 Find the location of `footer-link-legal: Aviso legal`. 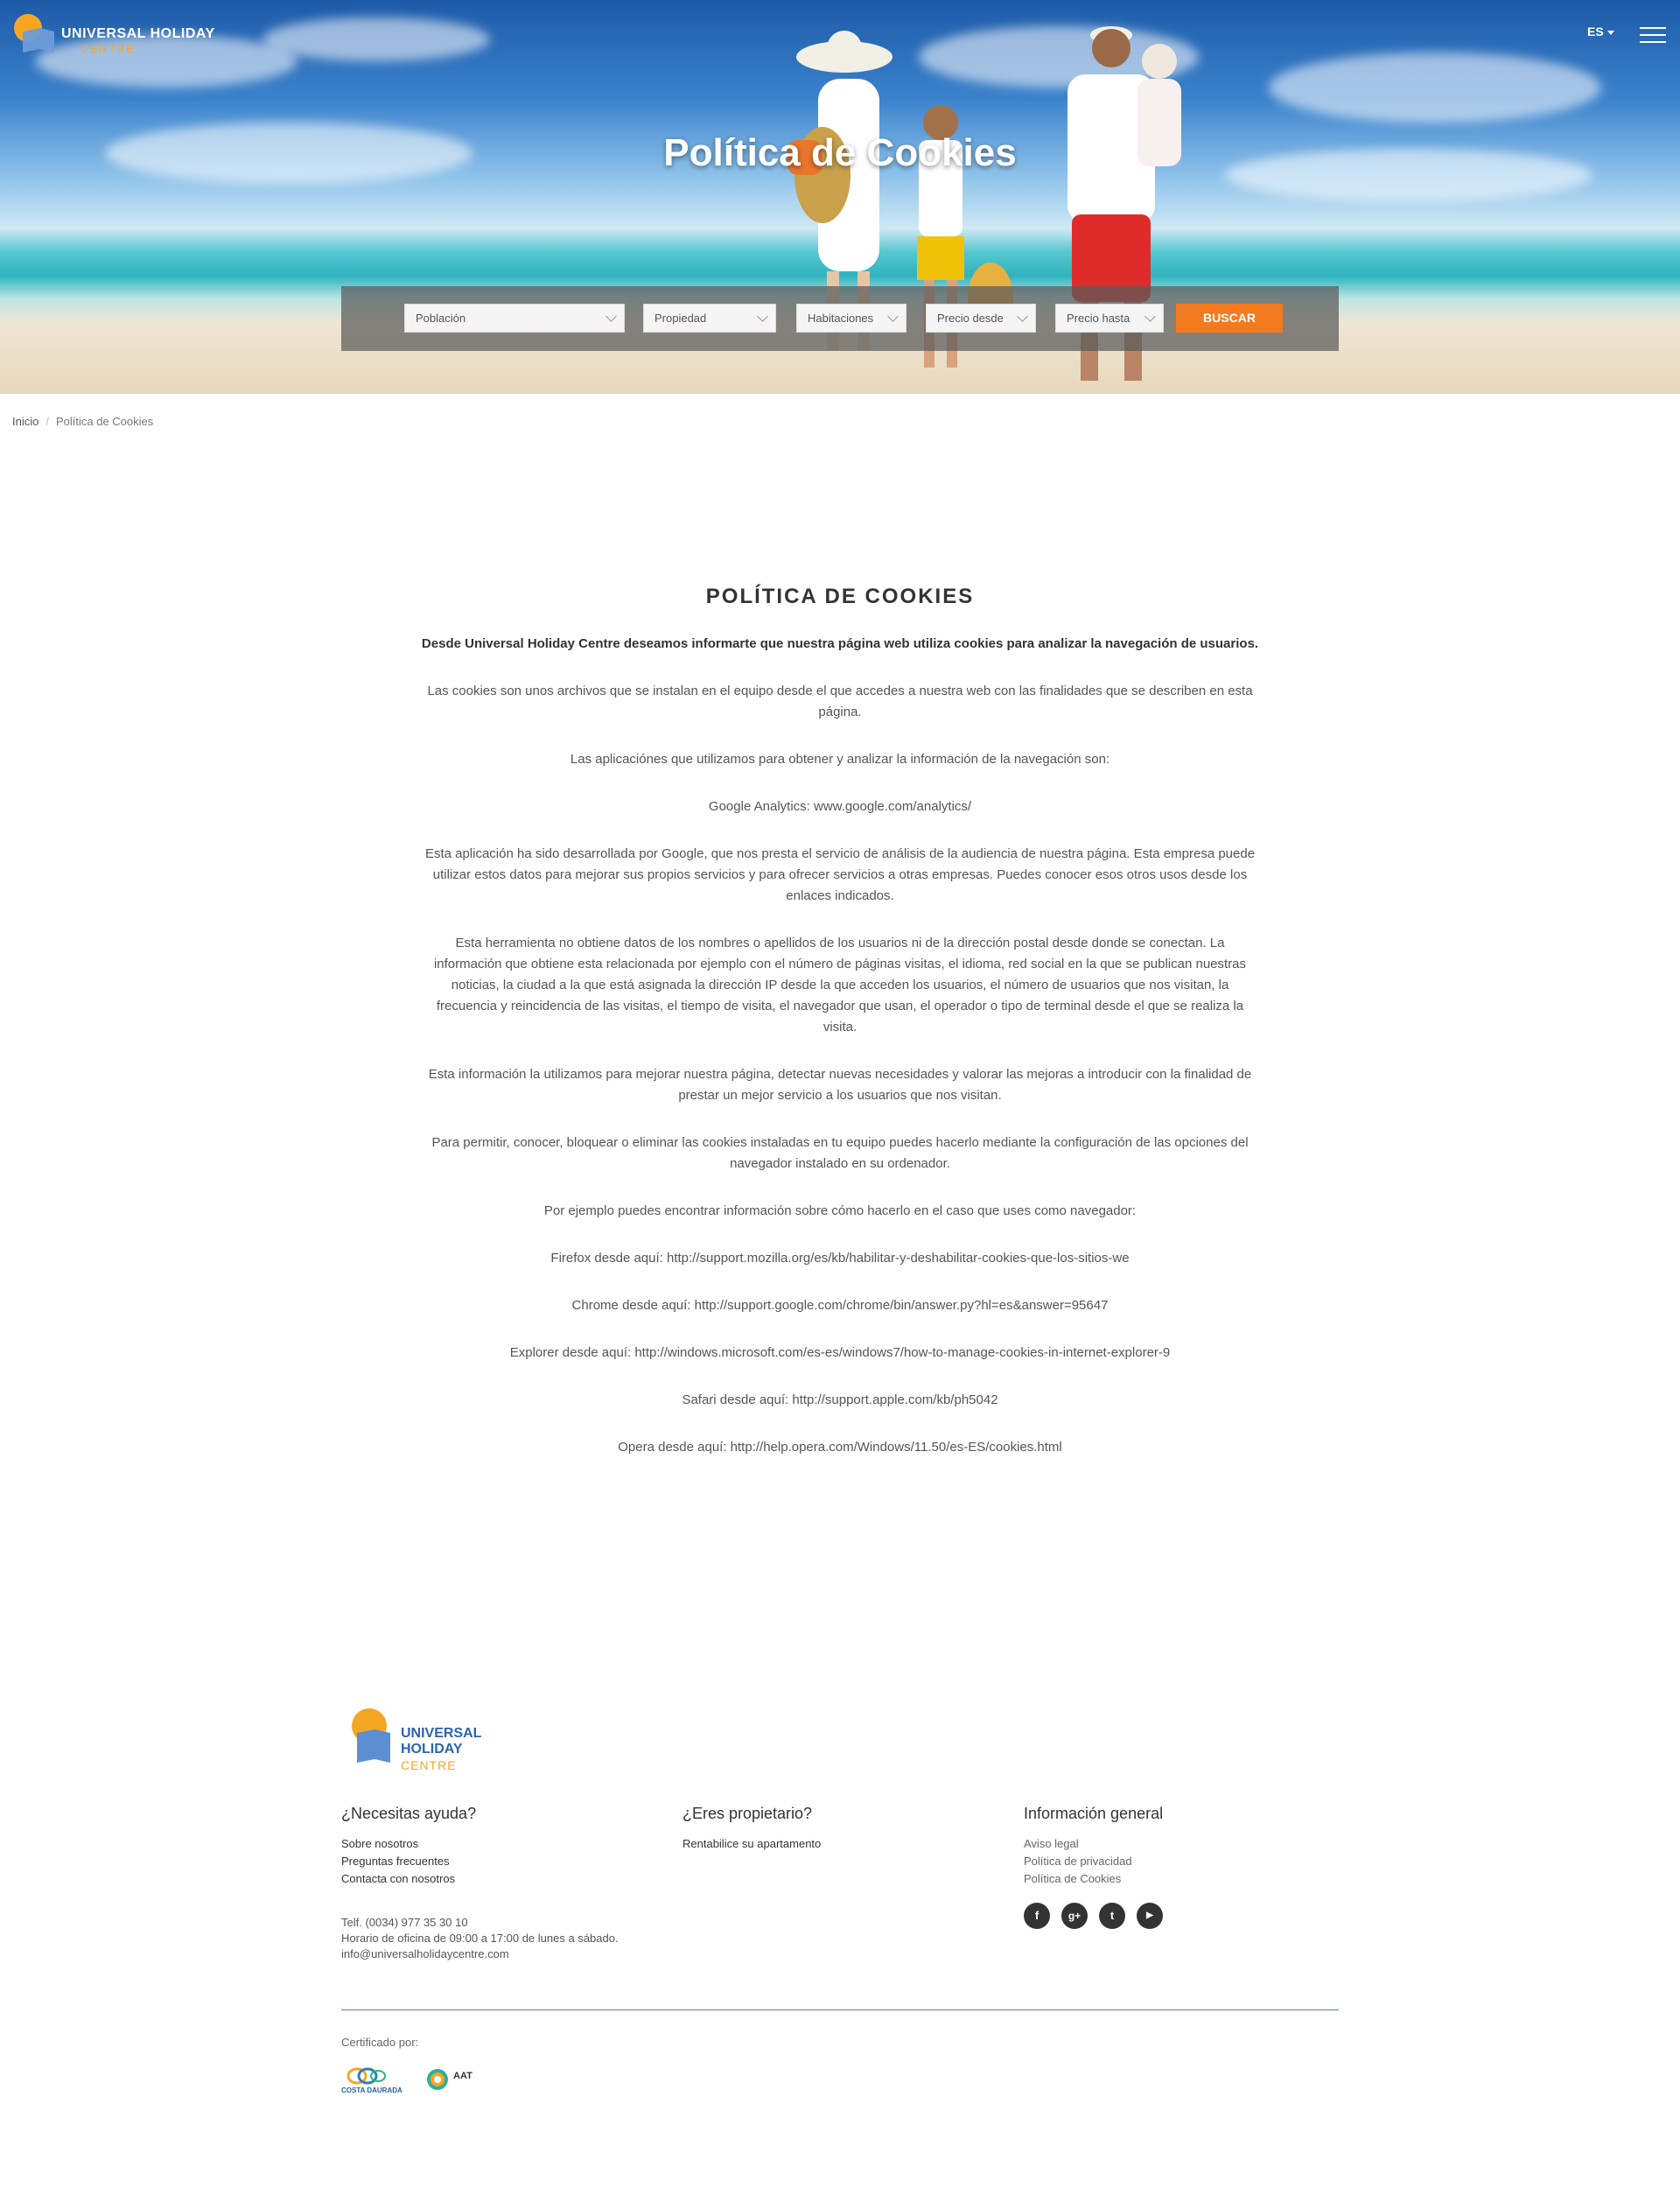

footer-link-legal: Aviso legal is located at coordinates (1190, 1844).